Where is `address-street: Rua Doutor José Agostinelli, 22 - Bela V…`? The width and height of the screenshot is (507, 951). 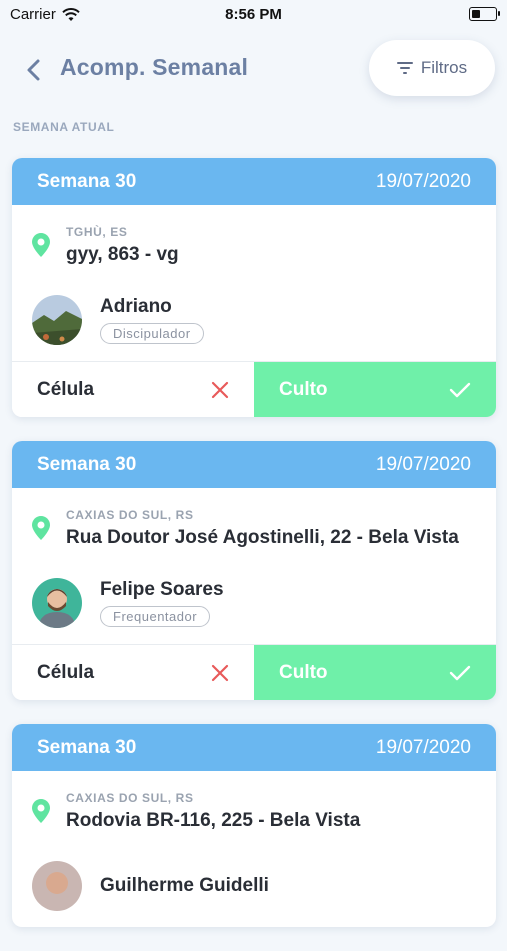 address-street: Rua Doutor José Agostinelli, 22 - Bela V… is located at coordinates (262, 537).